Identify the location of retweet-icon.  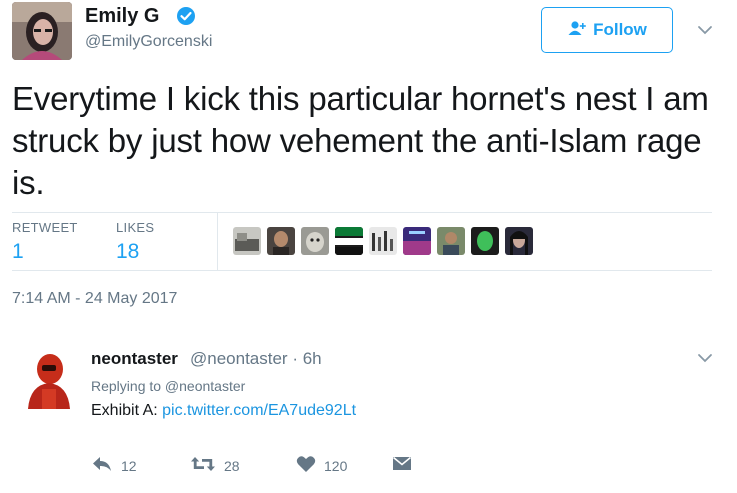
(203, 465).